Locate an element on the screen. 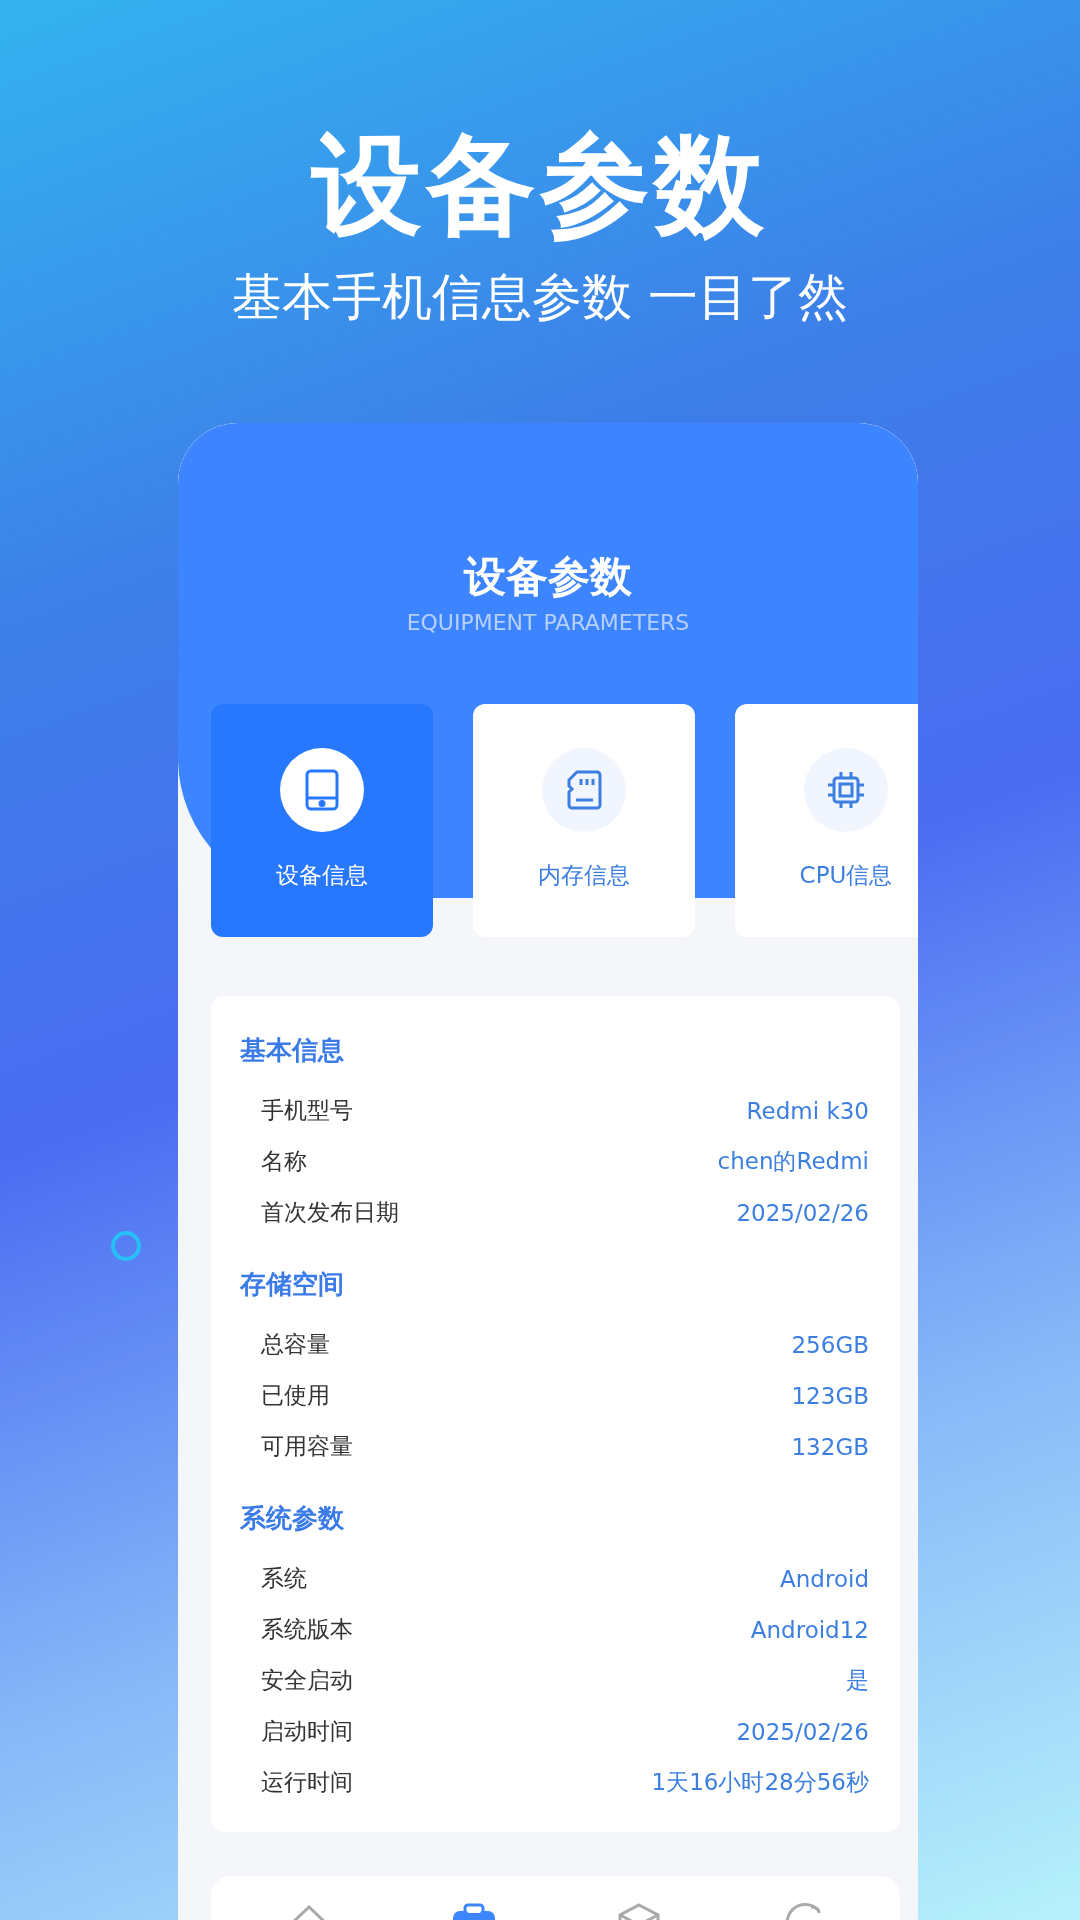 The height and width of the screenshot is (1920, 1080). screen-title: 设备参数 is located at coordinates (548, 577).